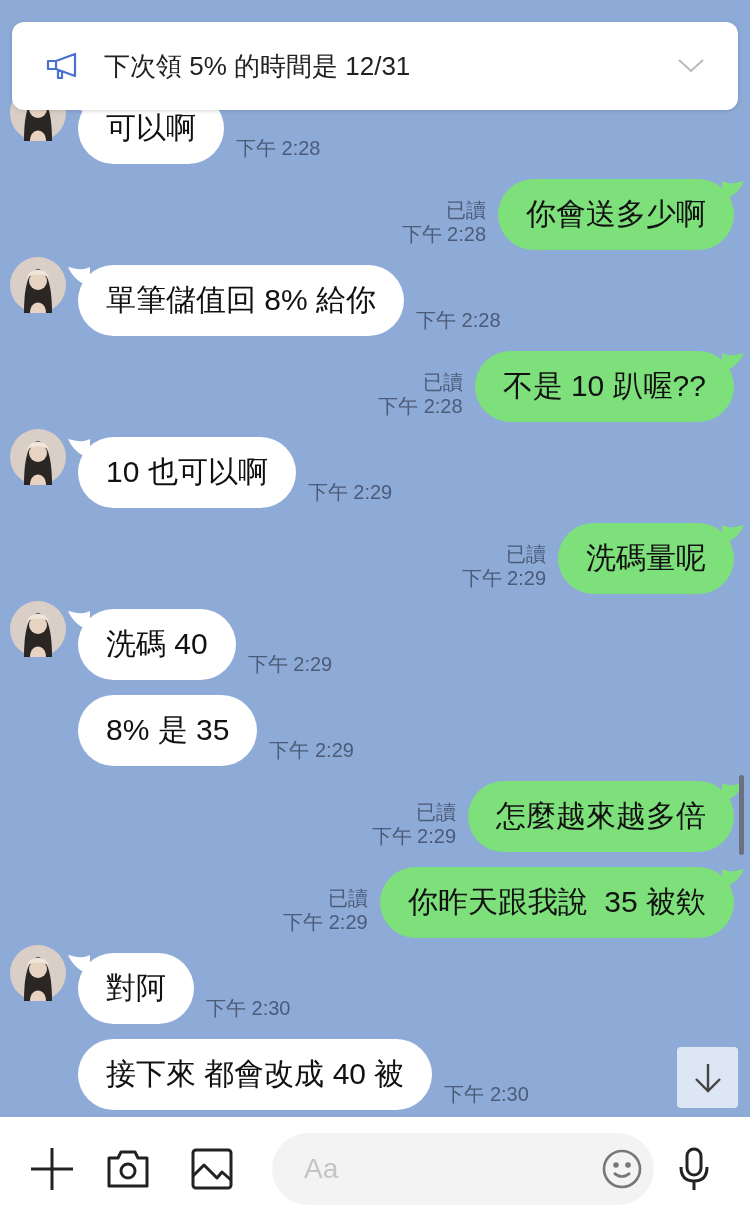  What do you see at coordinates (62, 66) in the screenshot?
I see `megaphone-icon` at bounding box center [62, 66].